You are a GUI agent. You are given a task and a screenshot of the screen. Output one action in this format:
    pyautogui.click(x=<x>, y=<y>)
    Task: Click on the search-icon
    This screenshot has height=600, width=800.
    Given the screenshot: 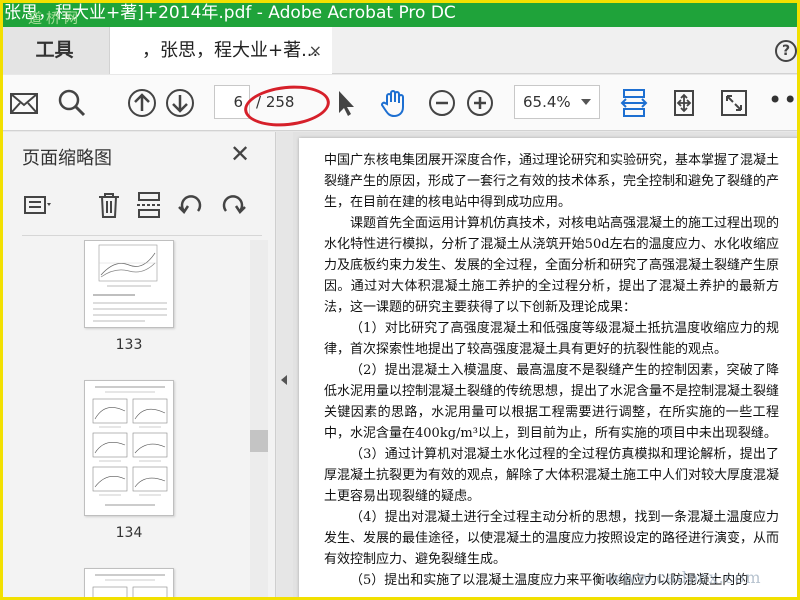 What is the action you would take?
    pyautogui.click(x=72, y=103)
    